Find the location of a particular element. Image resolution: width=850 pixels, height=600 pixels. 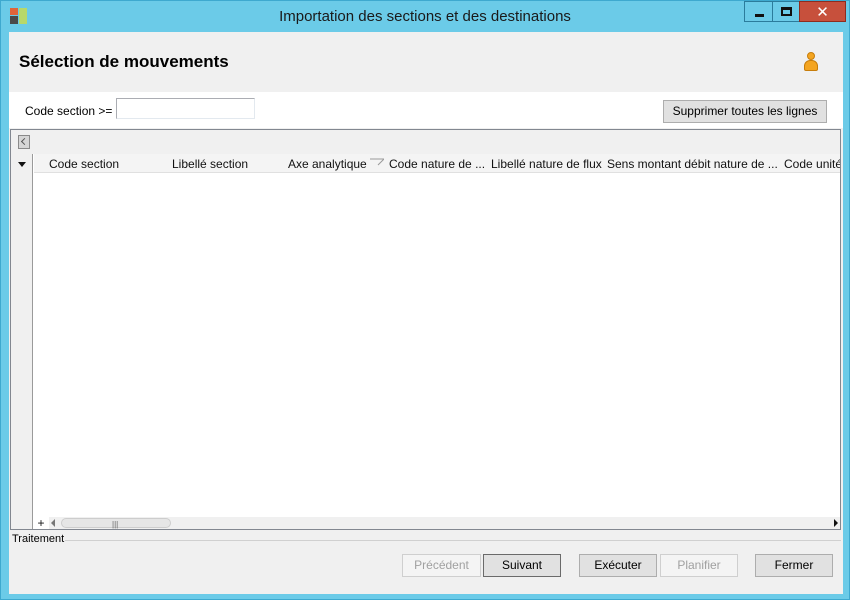

previous-button: Précédent is located at coordinates (441, 565).